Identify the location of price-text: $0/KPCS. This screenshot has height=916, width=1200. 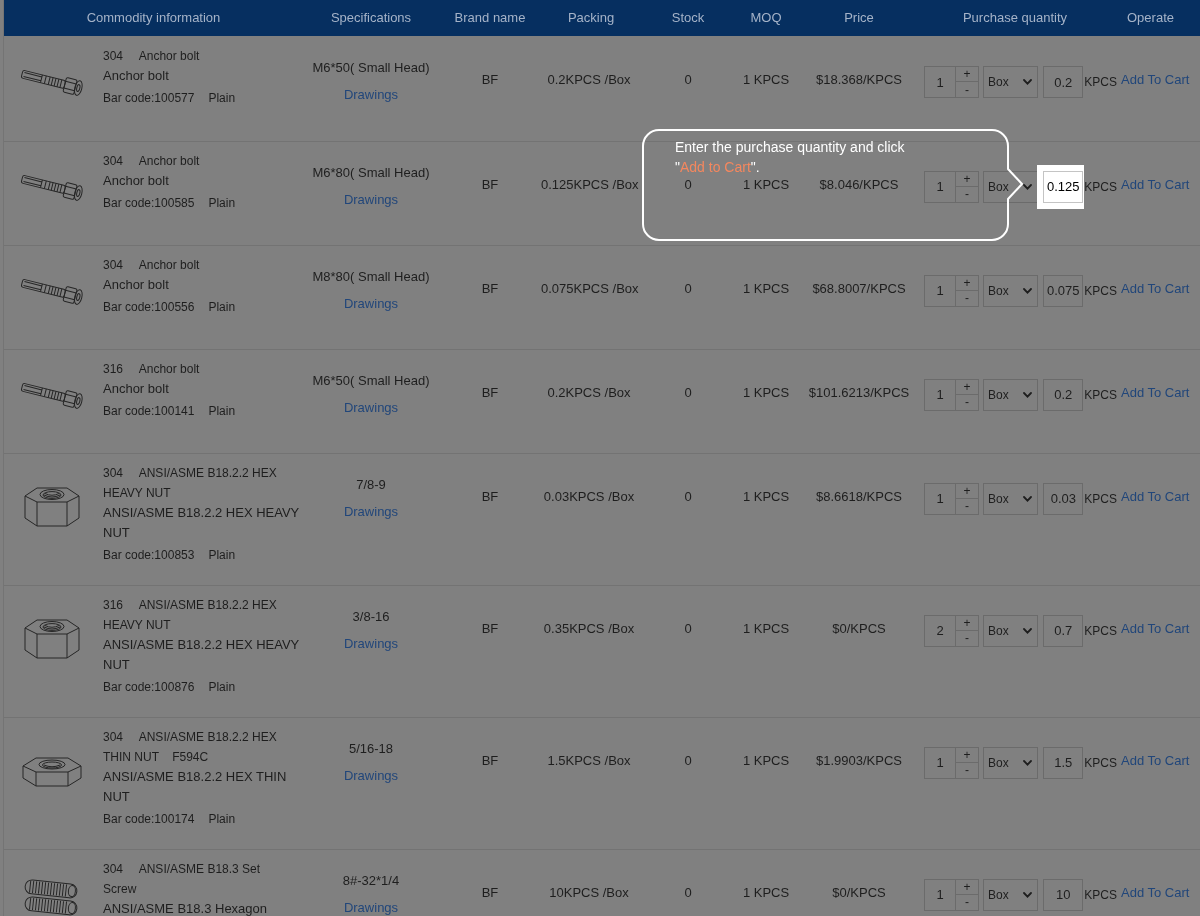
(859, 628).